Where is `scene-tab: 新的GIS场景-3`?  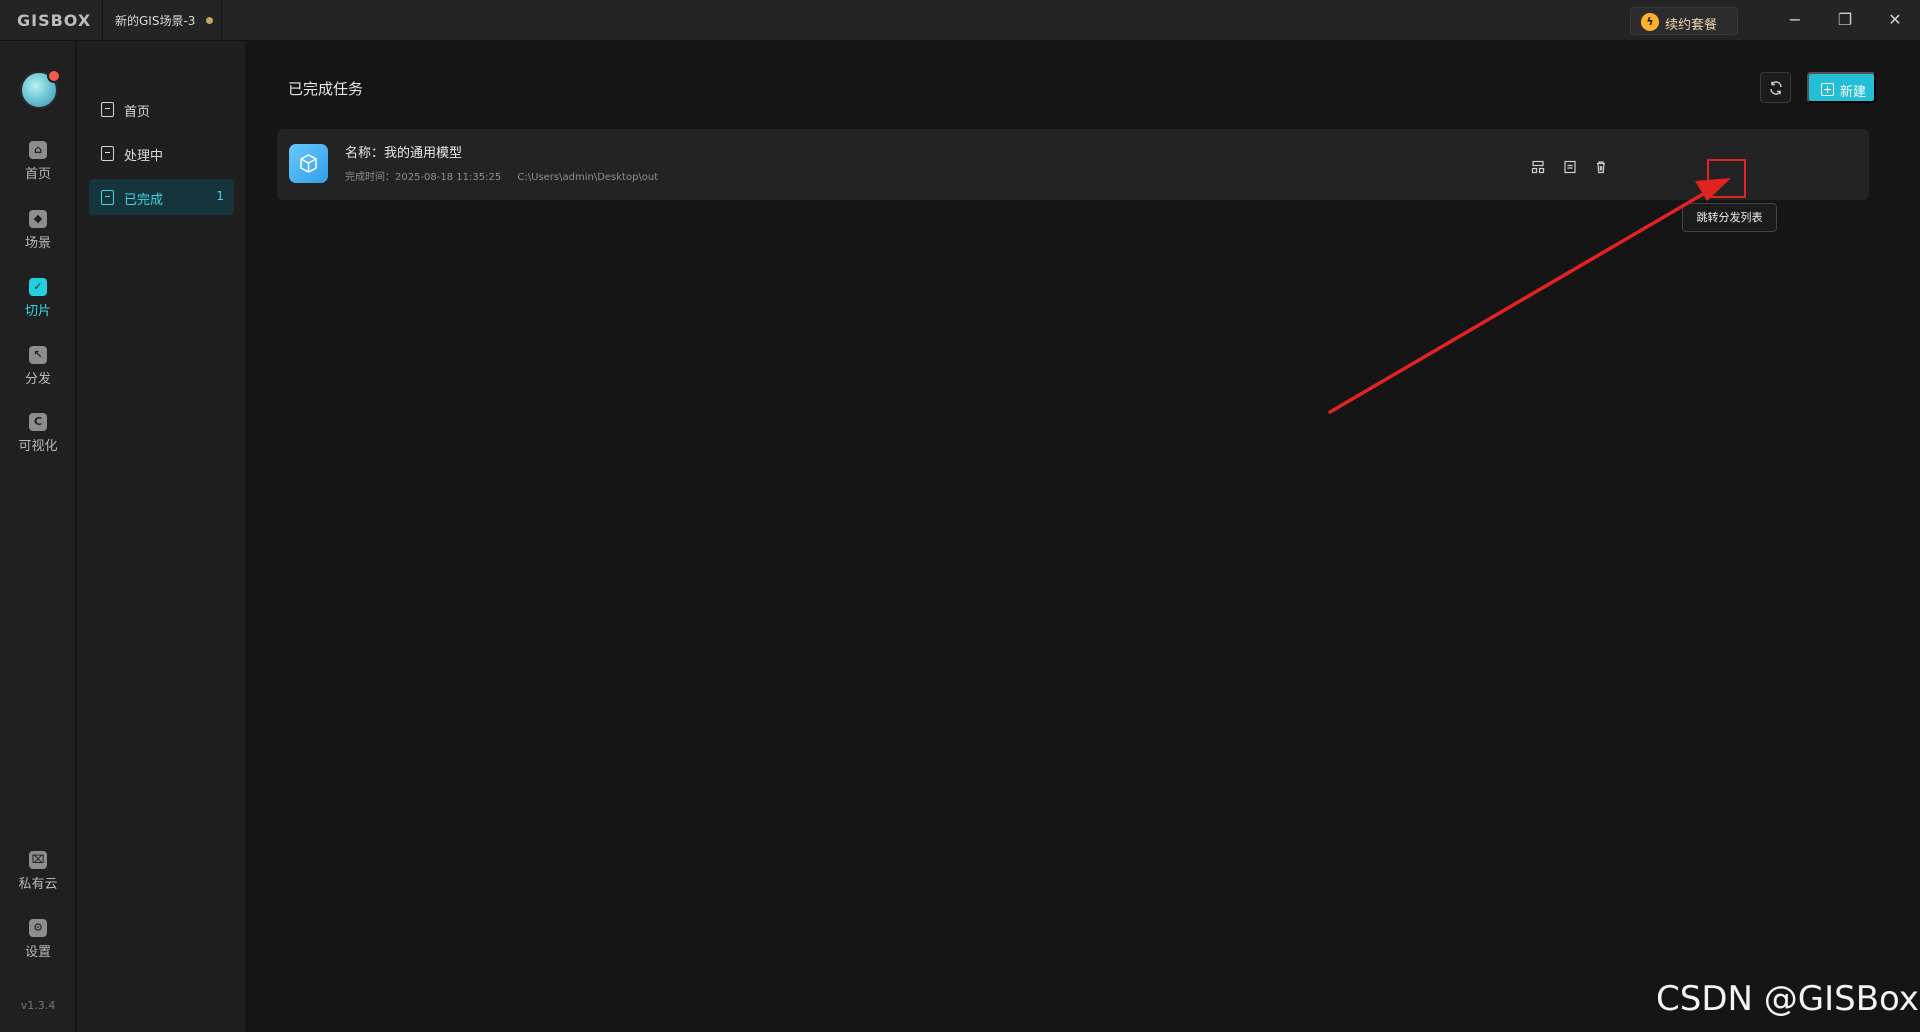
scene-tab: 新的GIS场景-3 is located at coordinates (162, 20).